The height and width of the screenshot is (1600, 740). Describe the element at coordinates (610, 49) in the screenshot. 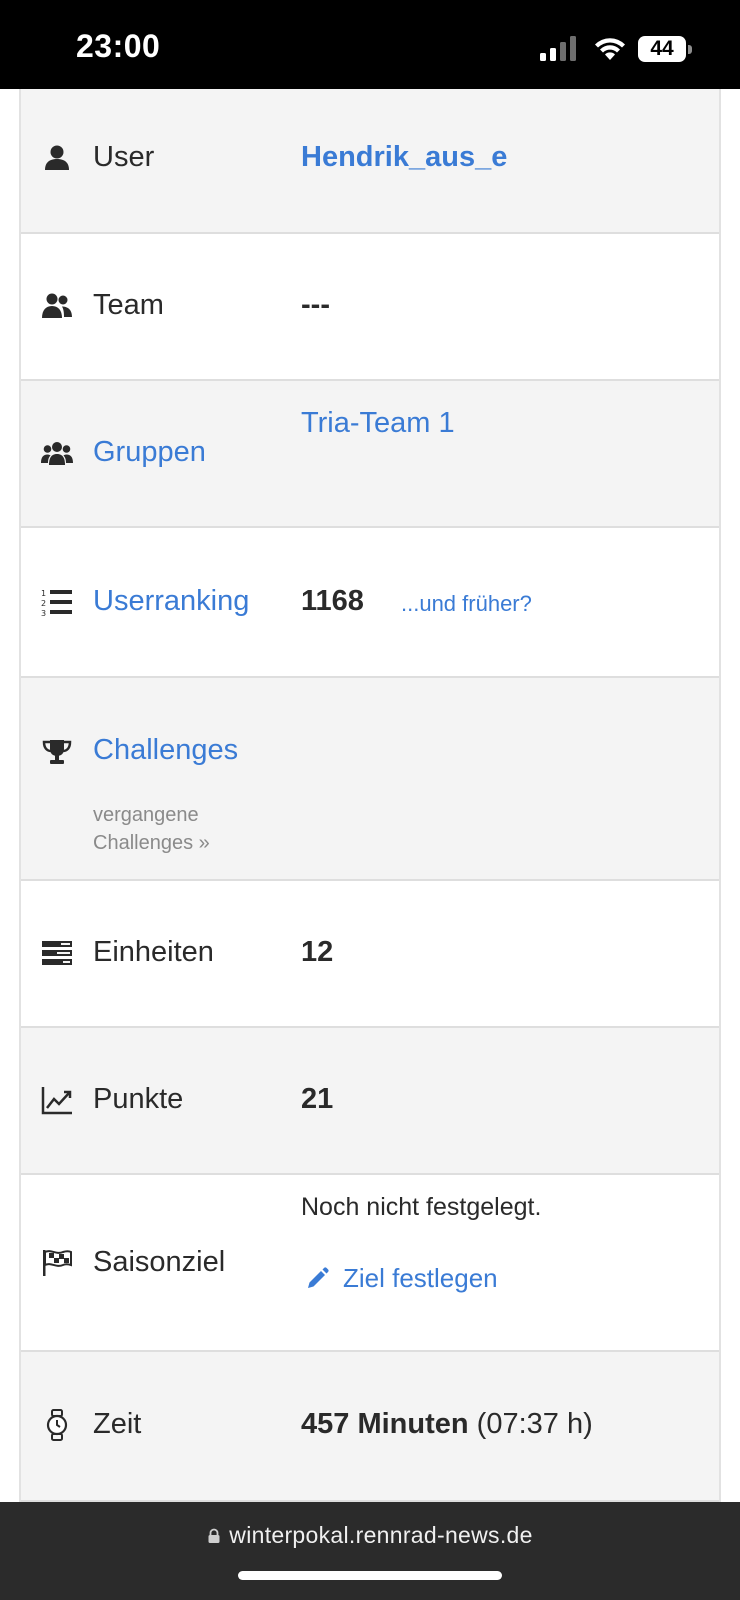

I see `wifi-icon` at that location.